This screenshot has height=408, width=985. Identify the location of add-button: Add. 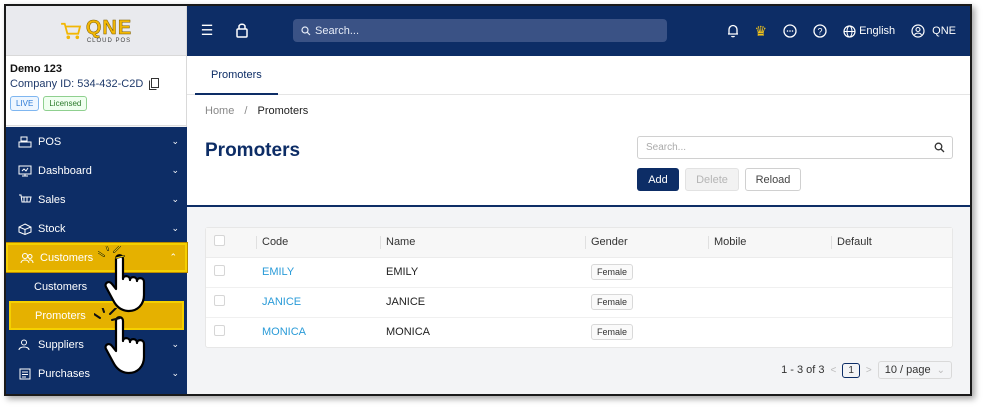
(658, 179).